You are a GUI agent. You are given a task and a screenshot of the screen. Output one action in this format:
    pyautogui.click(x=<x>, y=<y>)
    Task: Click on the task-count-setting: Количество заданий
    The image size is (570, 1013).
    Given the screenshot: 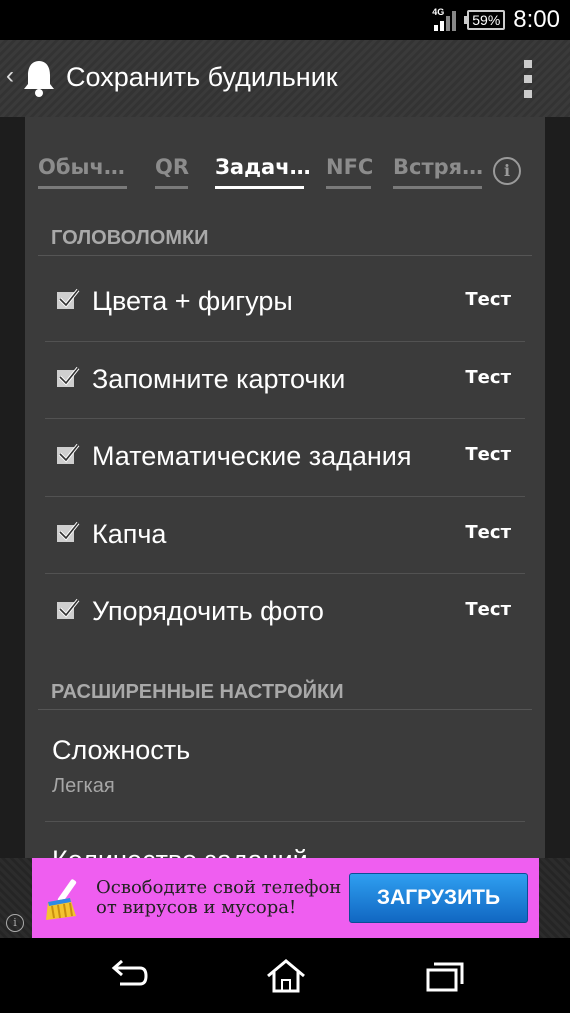 What is the action you would take?
    pyautogui.click(x=180, y=851)
    